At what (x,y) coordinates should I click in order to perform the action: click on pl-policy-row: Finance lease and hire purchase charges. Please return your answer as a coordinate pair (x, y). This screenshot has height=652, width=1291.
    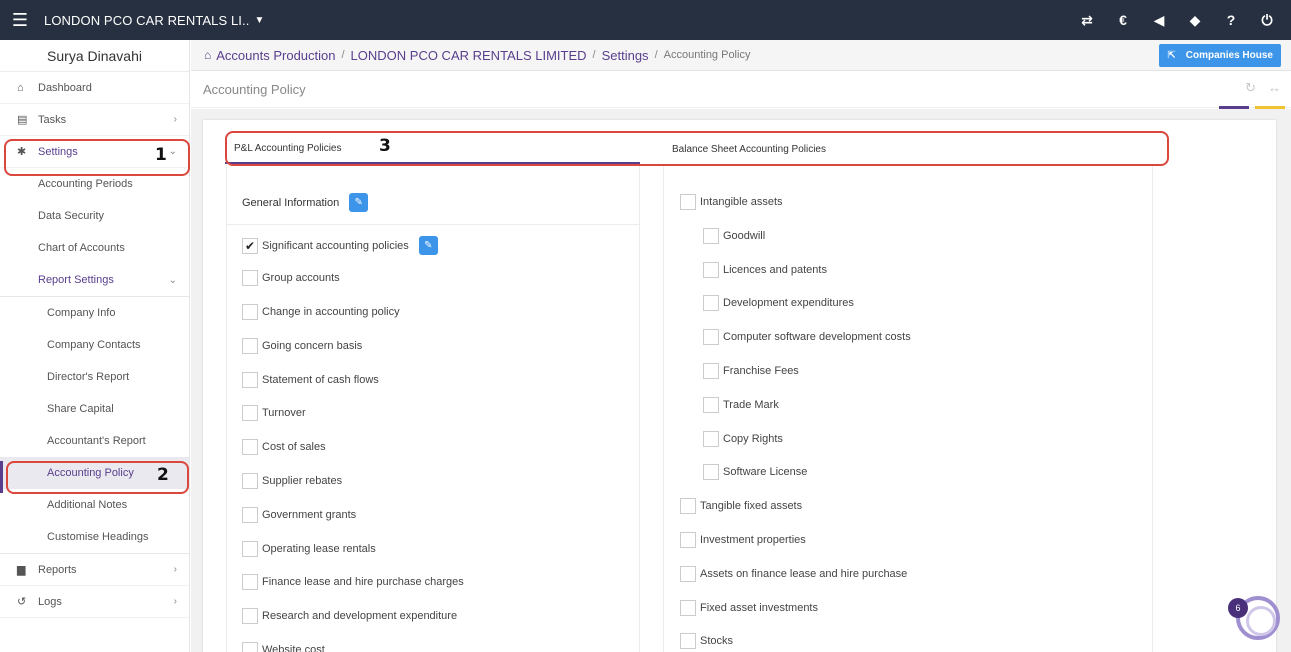
    Looking at the image, I should click on (353, 582).